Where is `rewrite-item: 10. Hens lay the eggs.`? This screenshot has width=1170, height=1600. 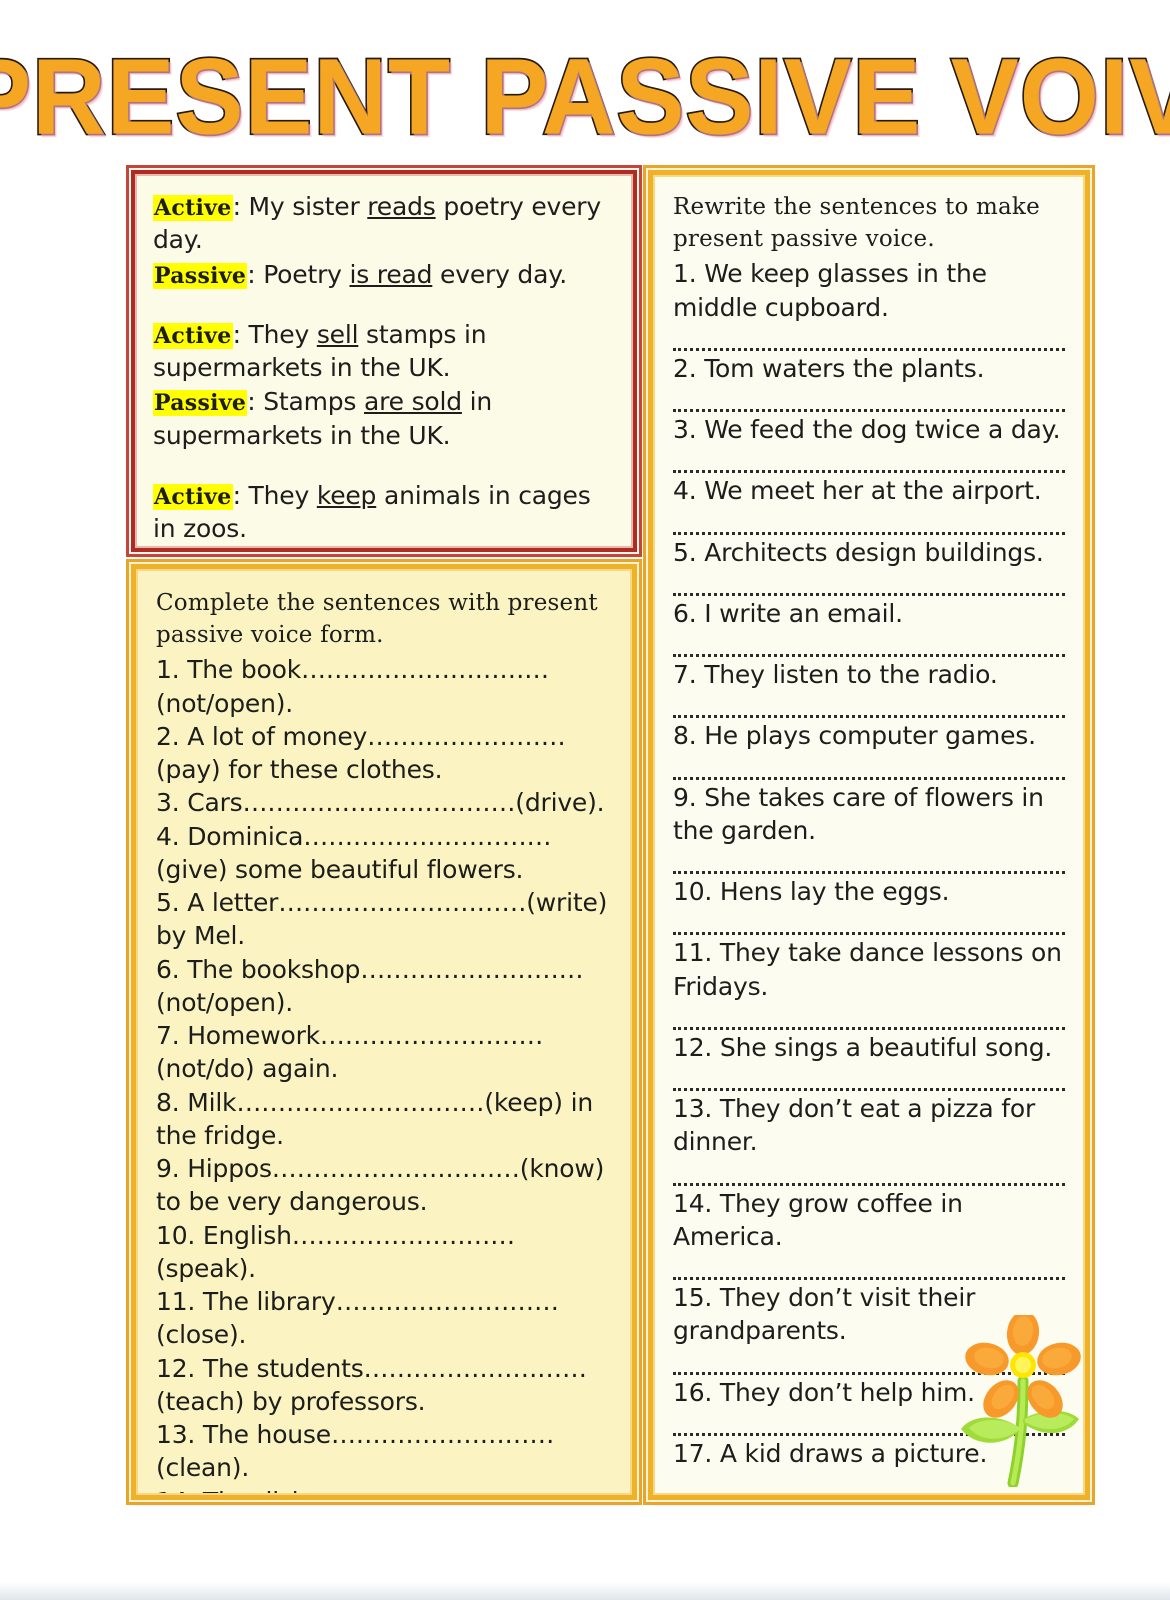
rewrite-item: 10. Hens lay the eggs. is located at coordinates (811, 892).